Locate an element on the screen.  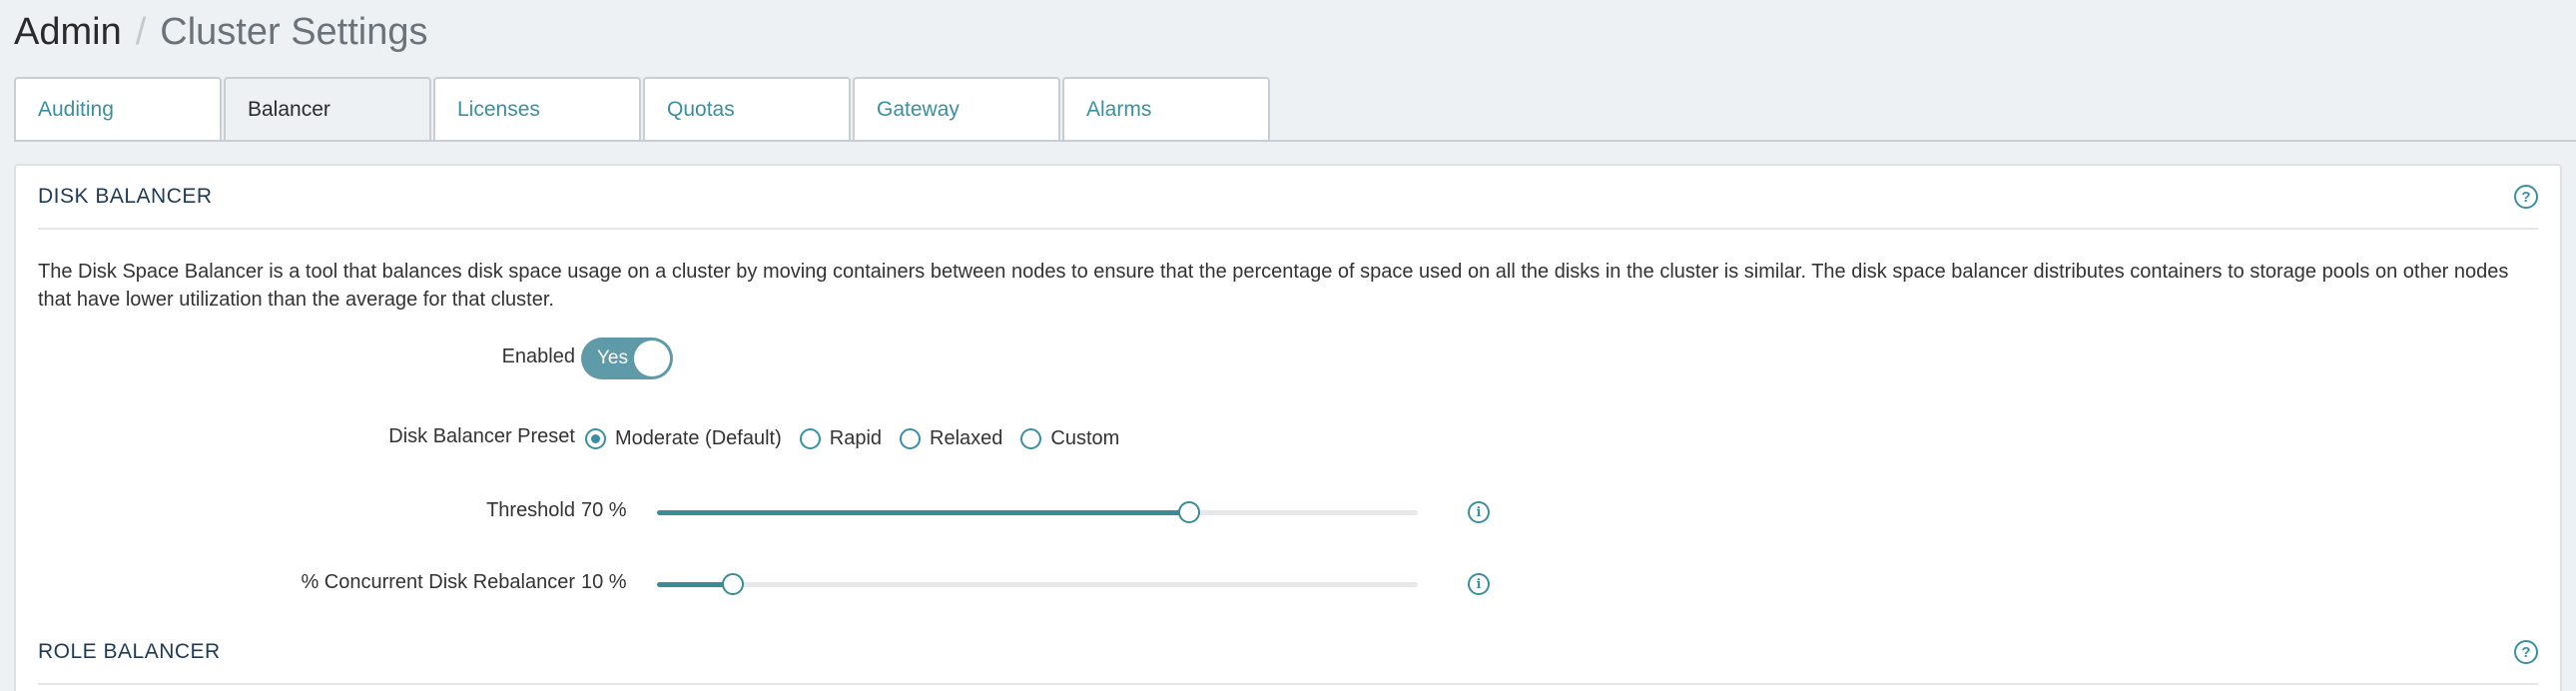
concurrent-slider is located at coordinates (1037, 584).